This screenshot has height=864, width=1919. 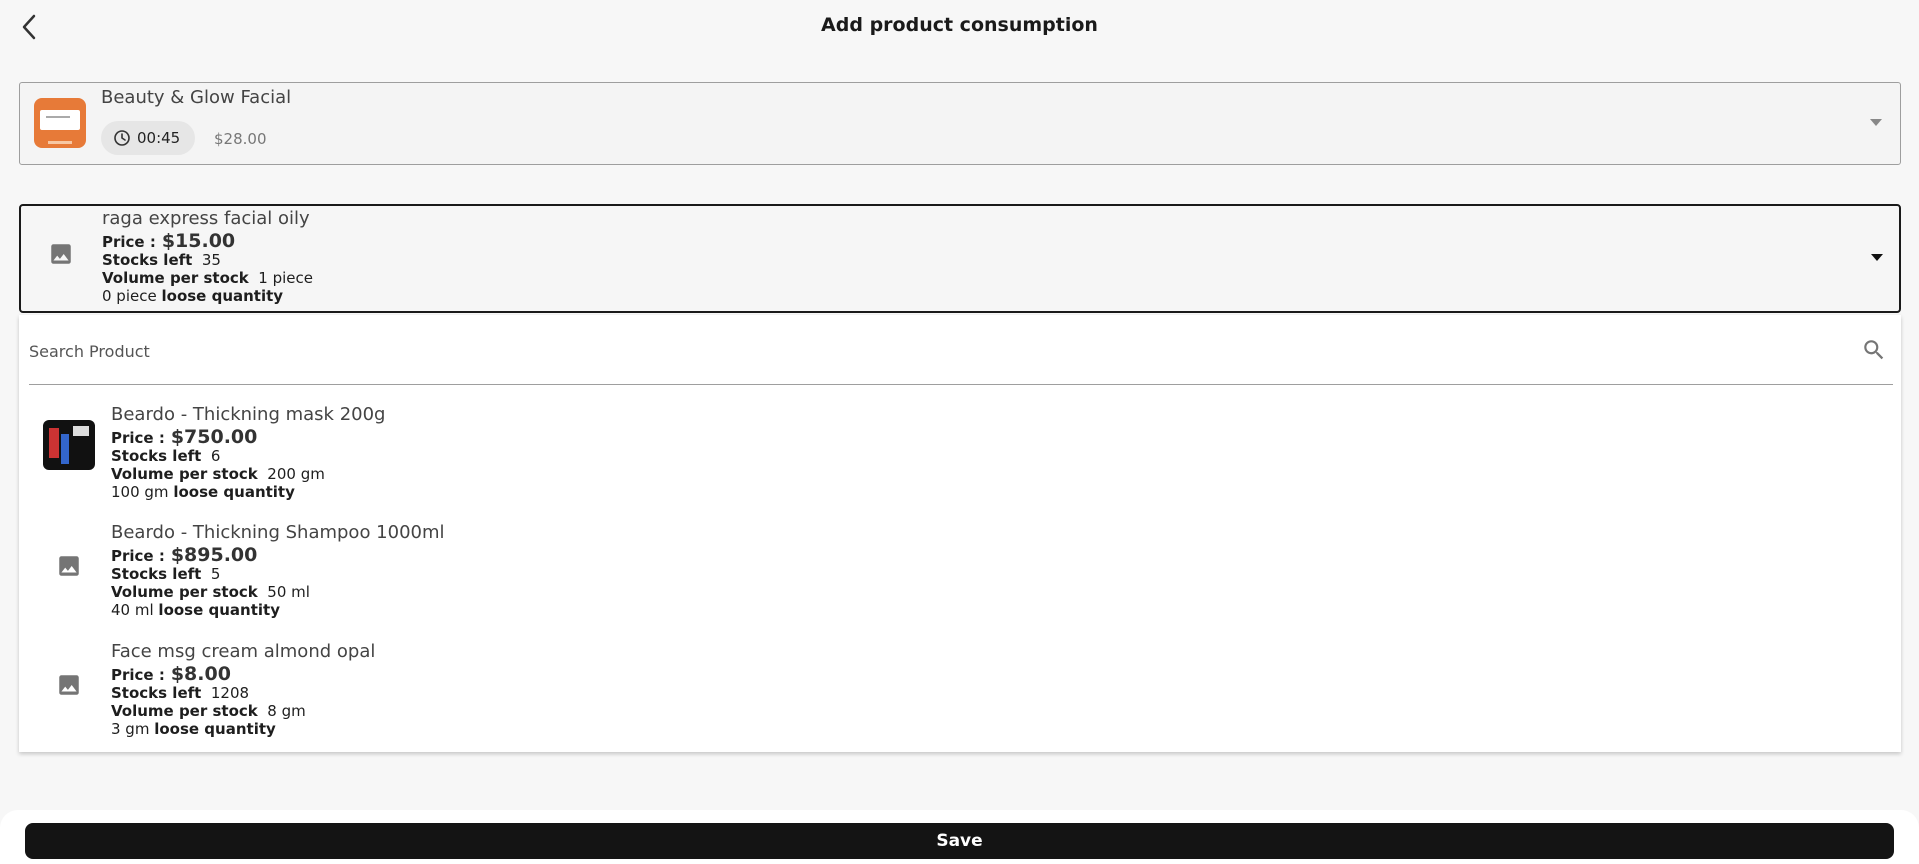 What do you see at coordinates (243, 651) in the screenshot?
I see `product-name: Face msg cream almond opal` at bounding box center [243, 651].